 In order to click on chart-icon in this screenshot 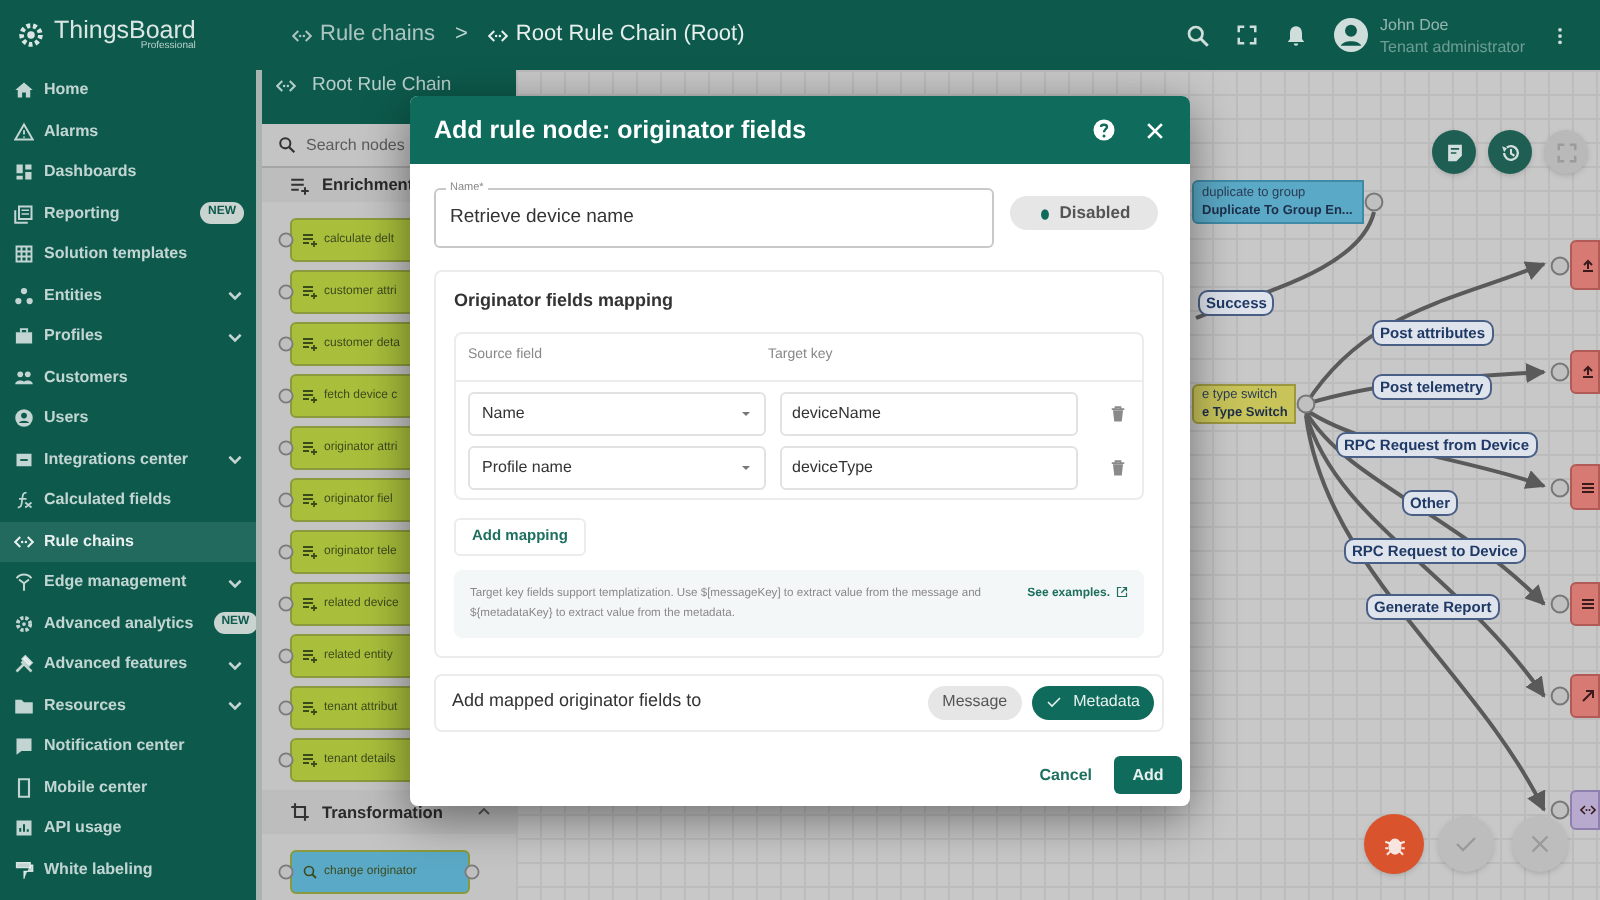, I will do `click(24, 828)`.